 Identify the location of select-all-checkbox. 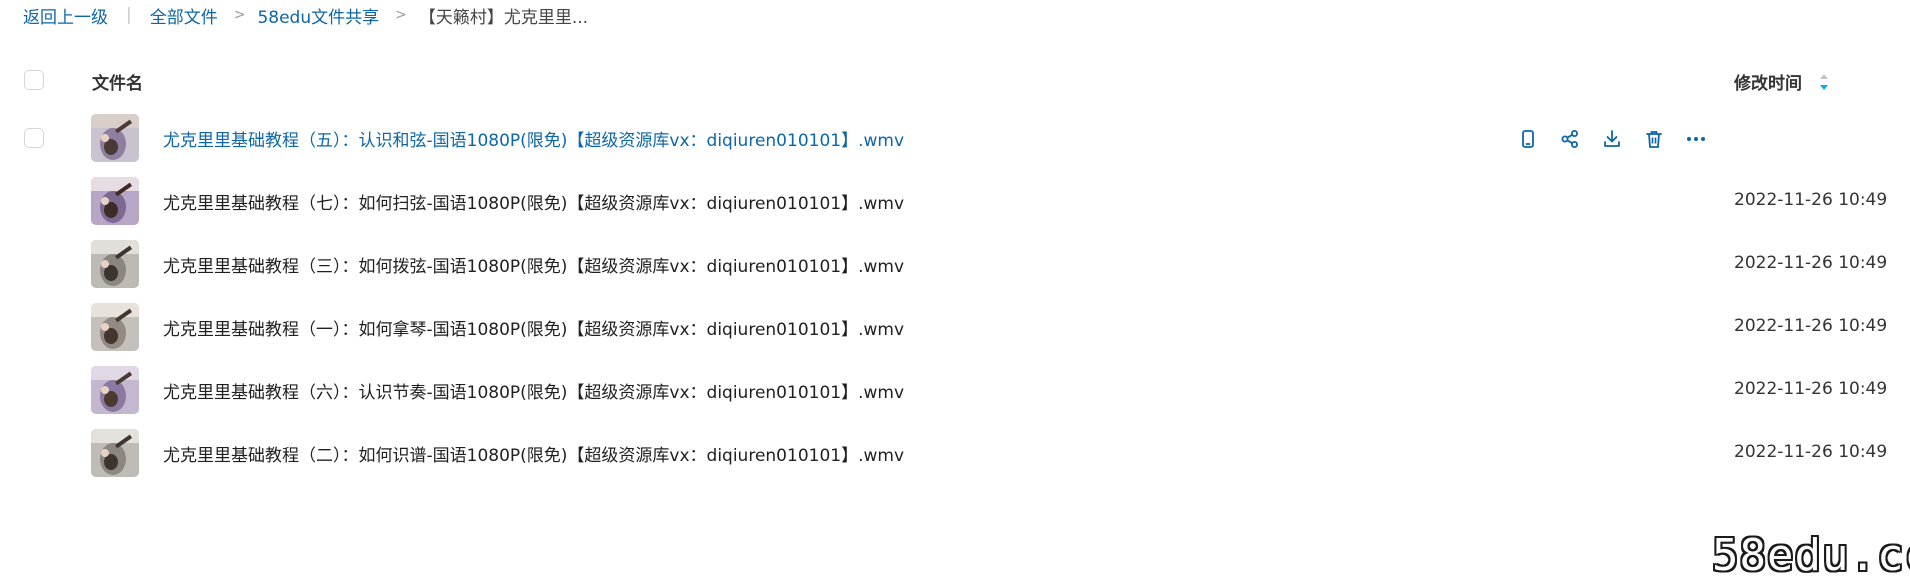
(34, 80).